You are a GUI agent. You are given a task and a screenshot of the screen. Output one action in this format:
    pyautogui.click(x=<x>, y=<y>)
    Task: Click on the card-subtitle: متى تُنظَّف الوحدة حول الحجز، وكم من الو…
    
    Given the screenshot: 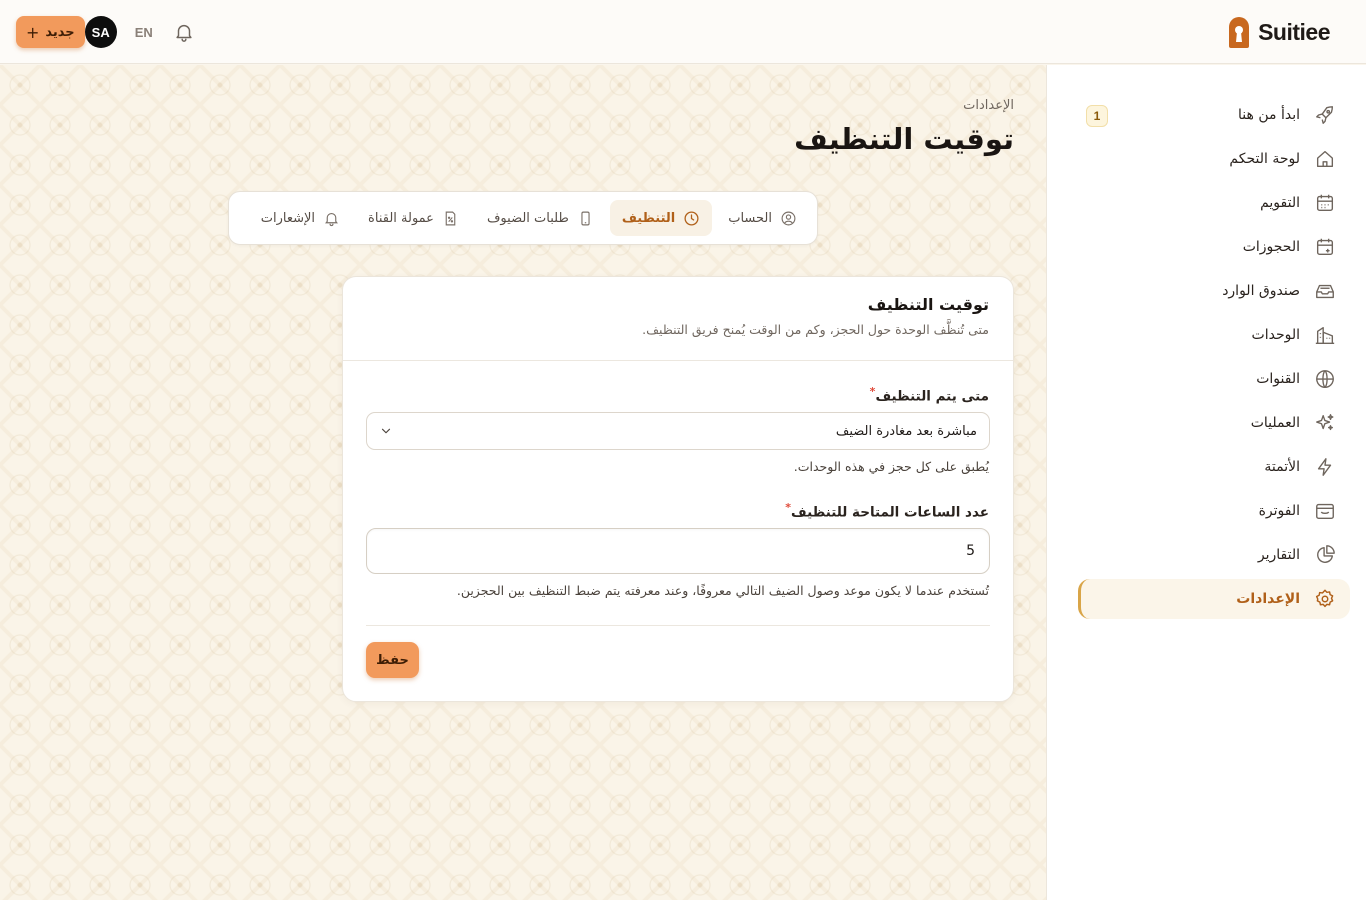 What is the action you would take?
    pyautogui.click(x=815, y=329)
    